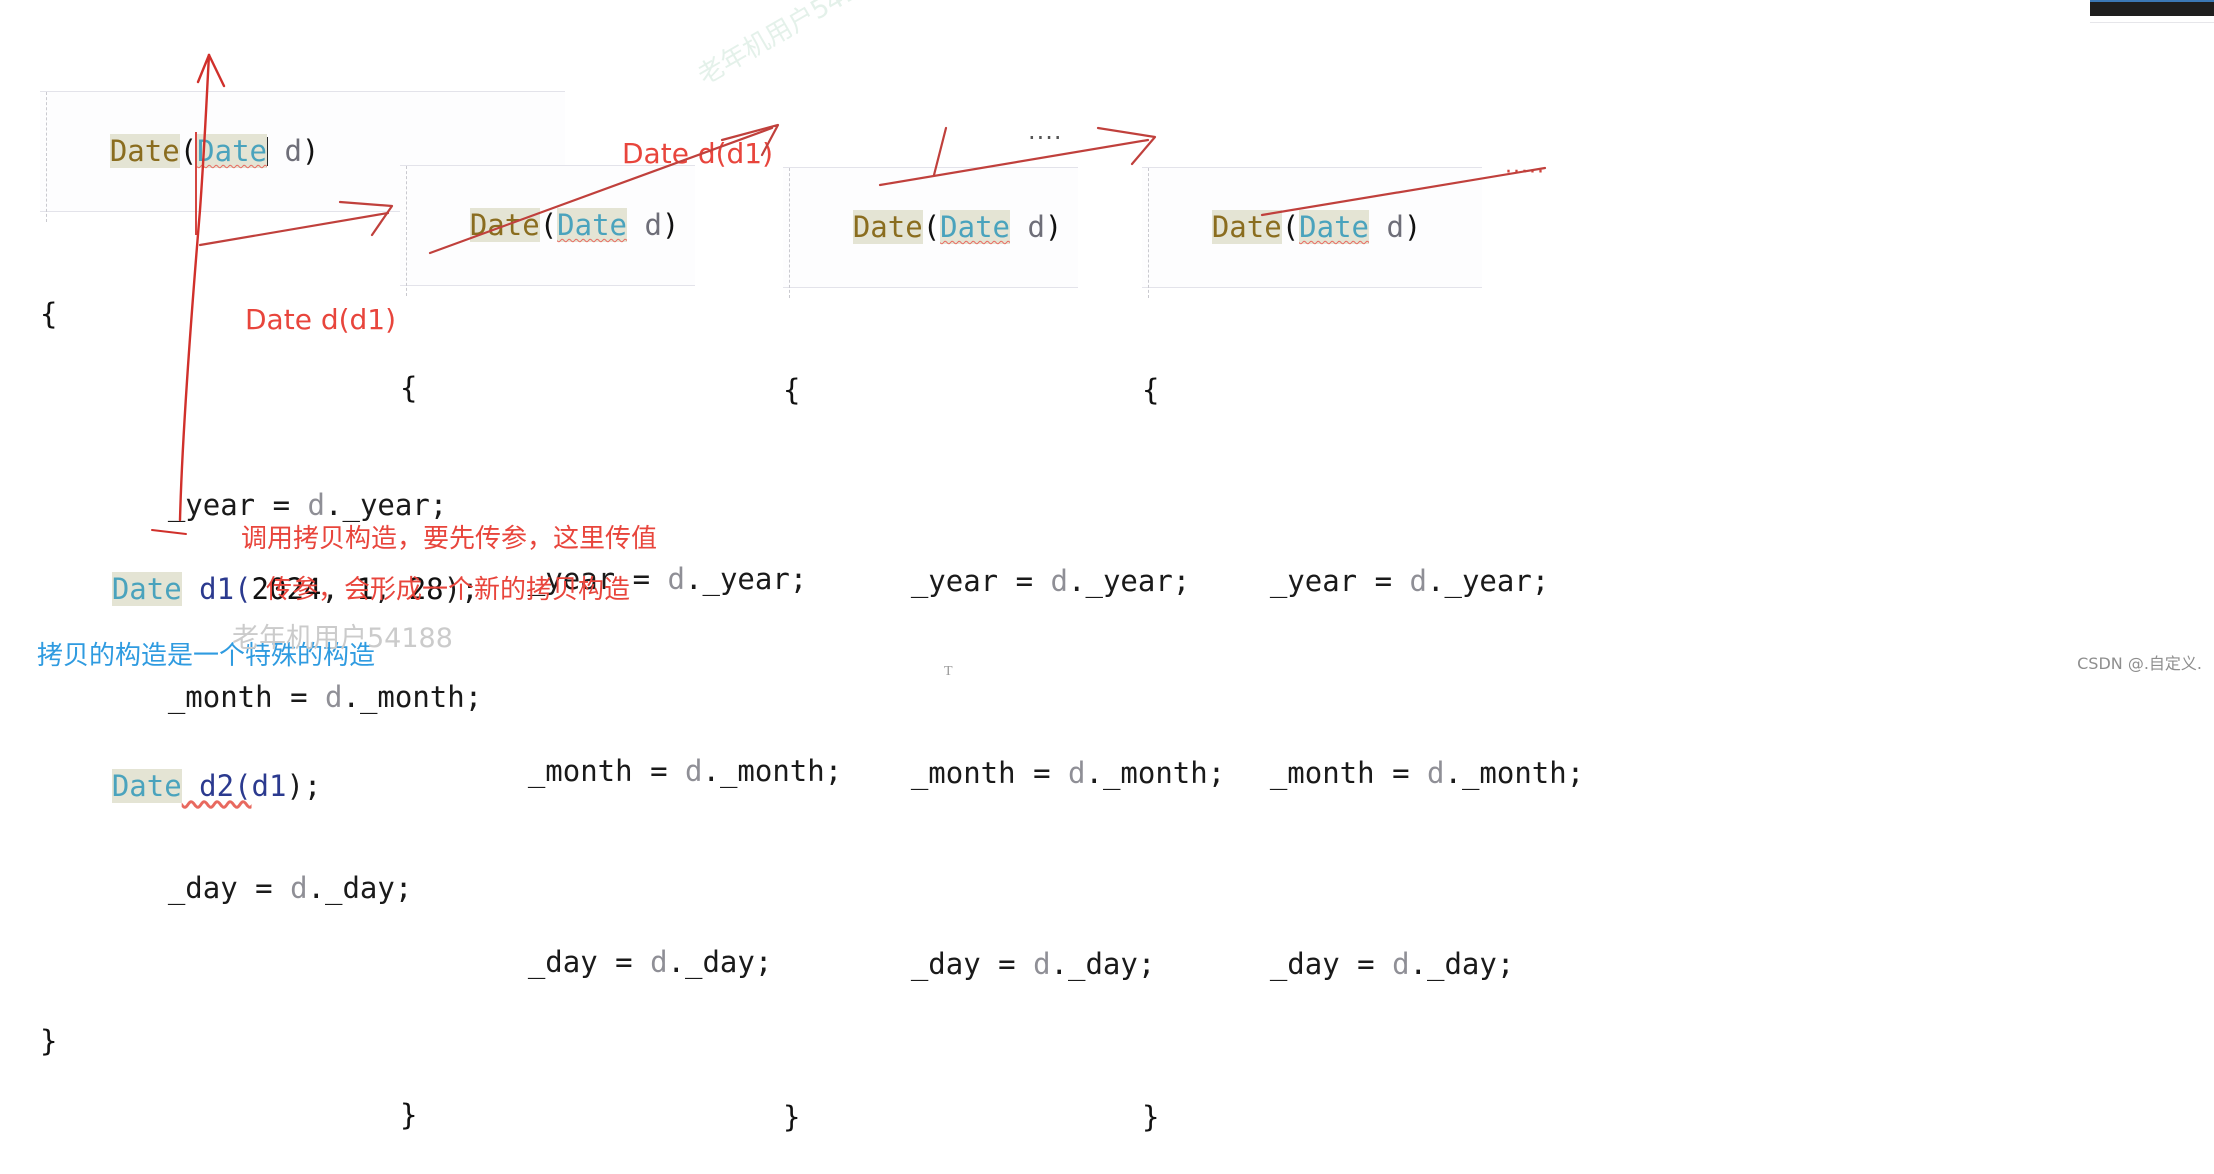 Image resolution: width=2214 pixels, height=1174 pixels. Describe the element at coordinates (321, 319) in the screenshot. I see `annotation-date-d-d1-left: Date d(d1)` at that location.